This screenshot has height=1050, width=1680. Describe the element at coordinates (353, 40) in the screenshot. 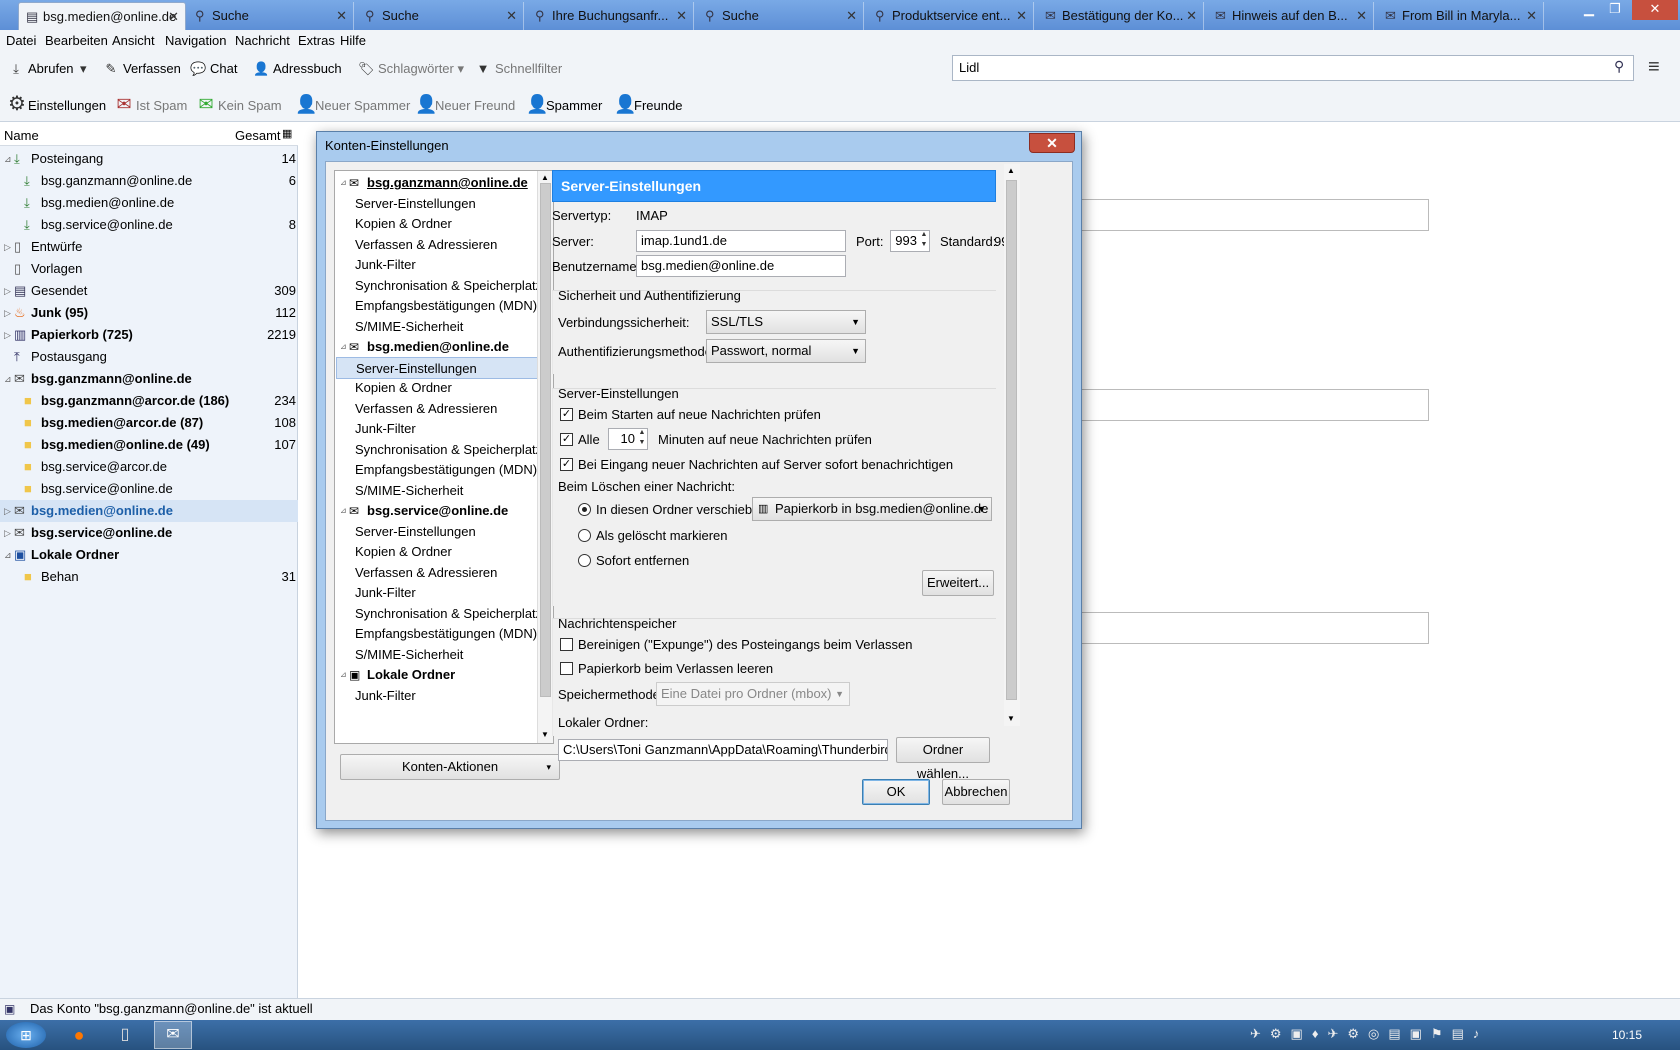

I see `menu-hilfe: Hilfe` at that location.